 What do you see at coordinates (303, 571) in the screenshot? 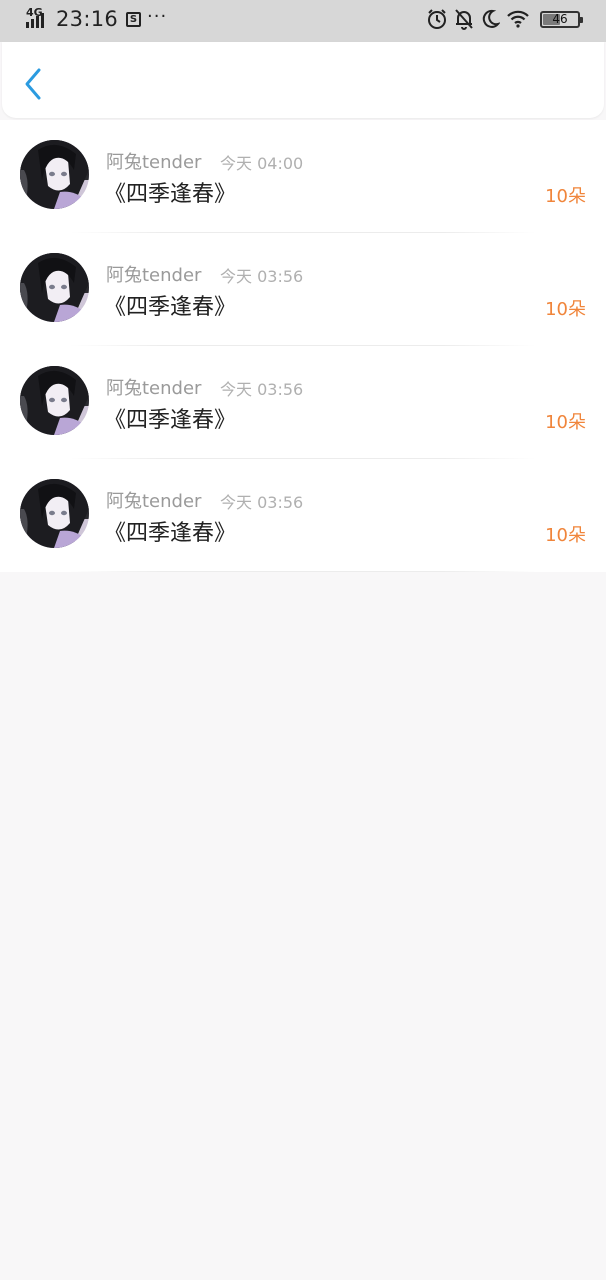
I see `divider` at bounding box center [303, 571].